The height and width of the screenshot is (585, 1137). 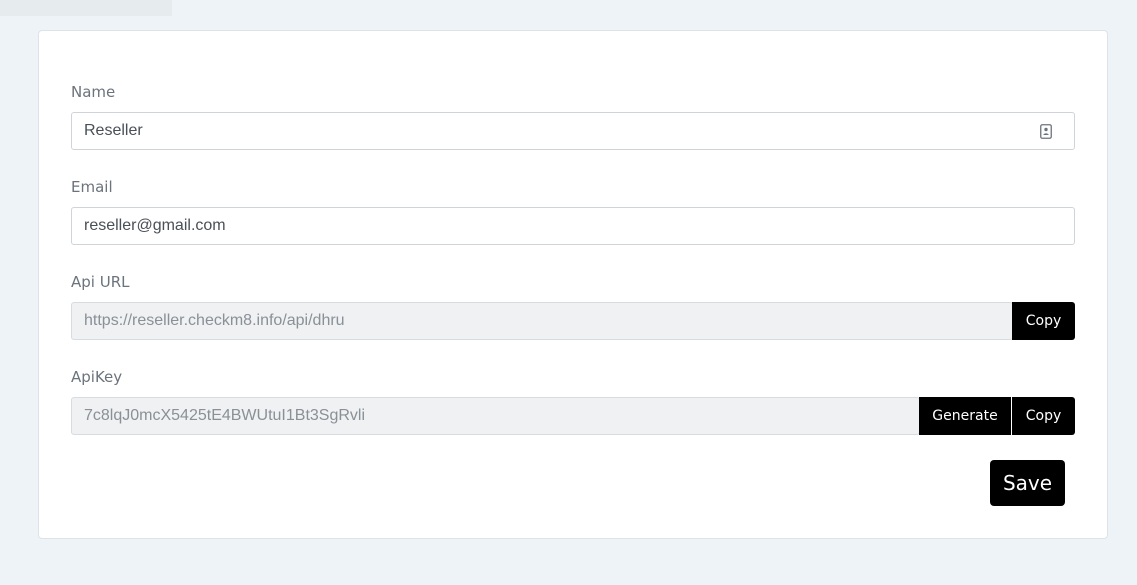 I want to click on api-key-copy-button: Copy, so click(x=1043, y=416).